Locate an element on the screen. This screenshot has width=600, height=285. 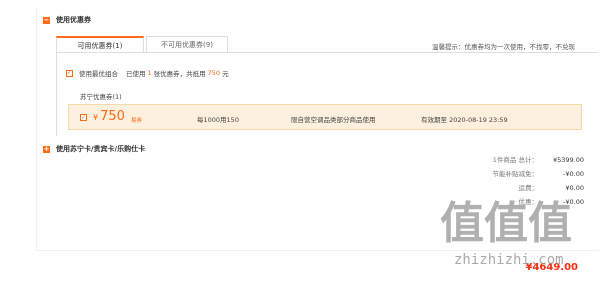
cards-section-header: + 使用苏宁卡/贵宾卡/乐购仕卡 is located at coordinates (94, 149).